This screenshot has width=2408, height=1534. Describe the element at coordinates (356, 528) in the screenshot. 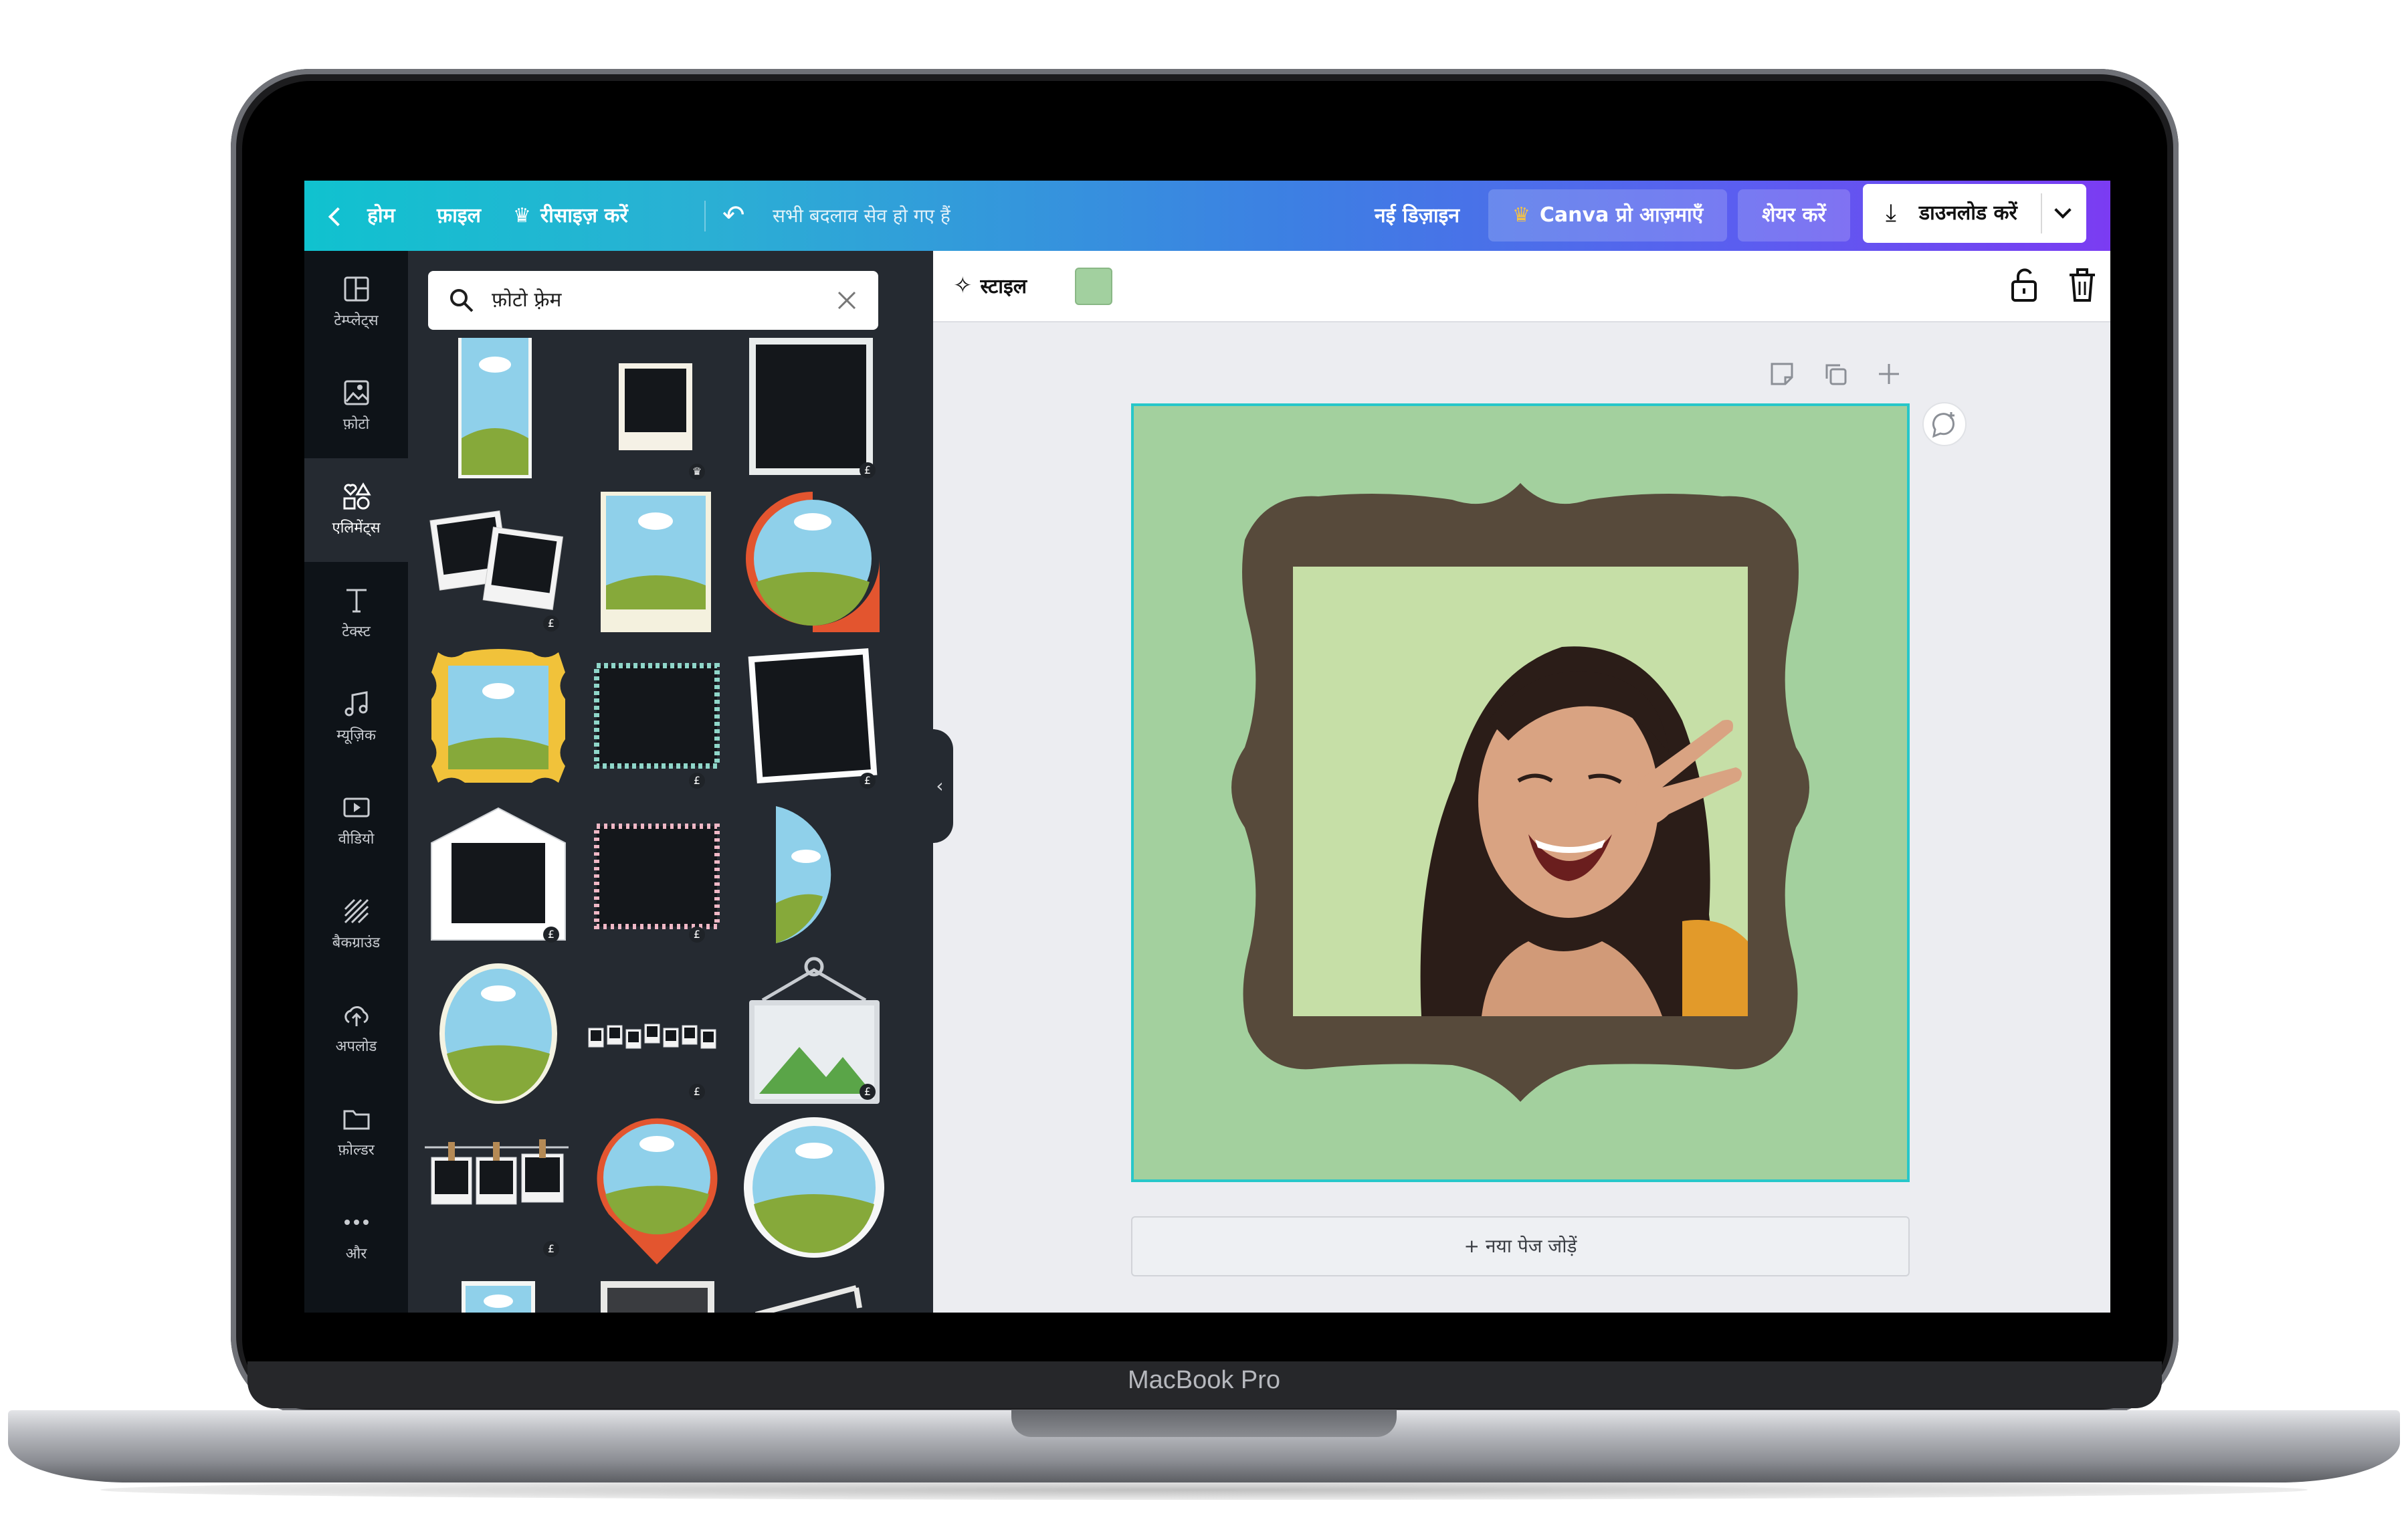

I see `sidebar-item-label: एलिमेंट्स` at that location.